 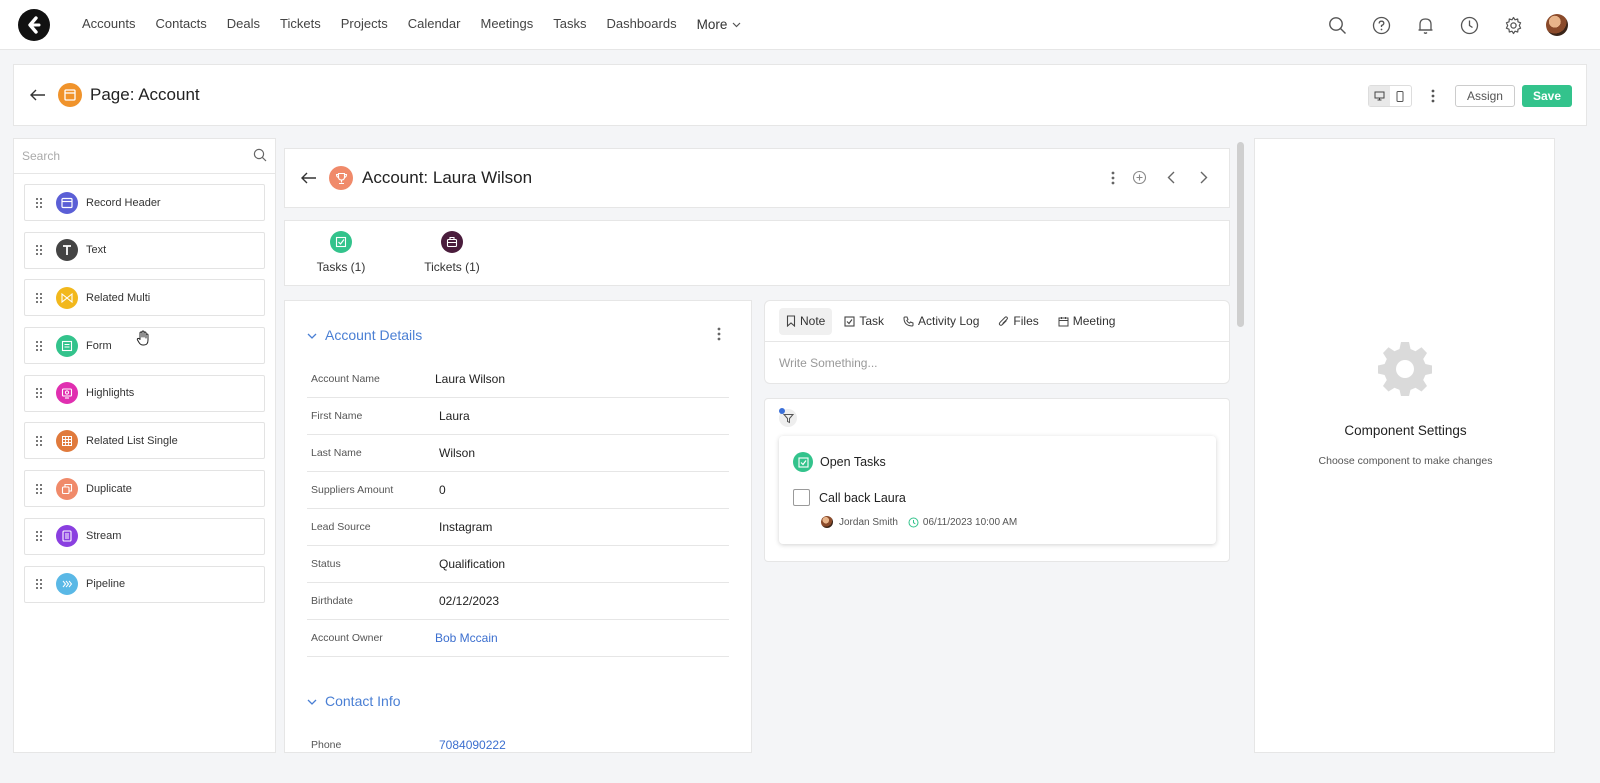 I want to click on field-account-owner: Account Owner Bob Mccain, so click(x=518, y=638).